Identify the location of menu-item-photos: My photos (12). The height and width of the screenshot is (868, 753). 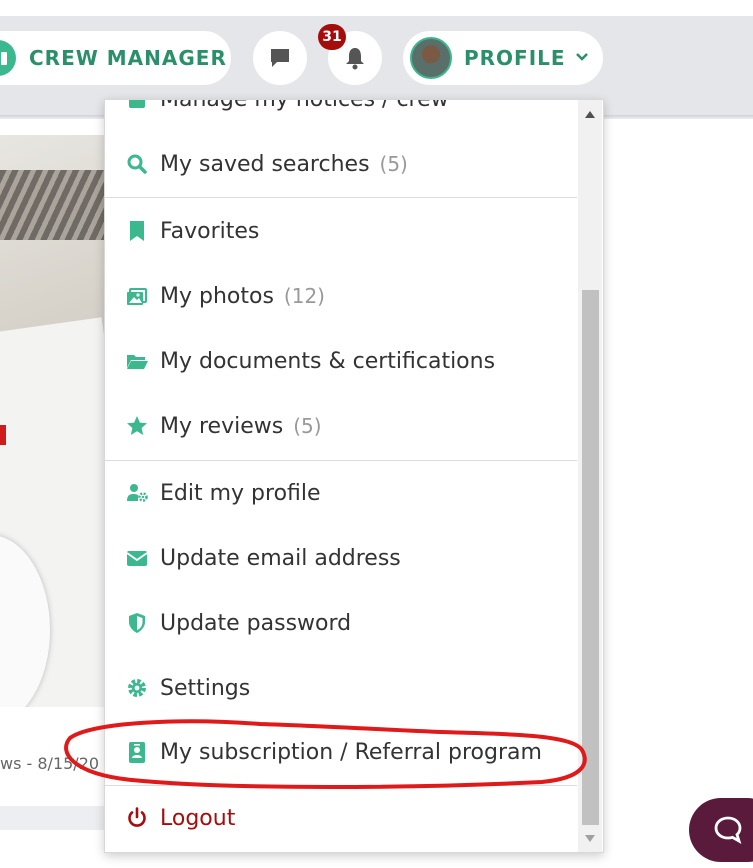
(342, 296).